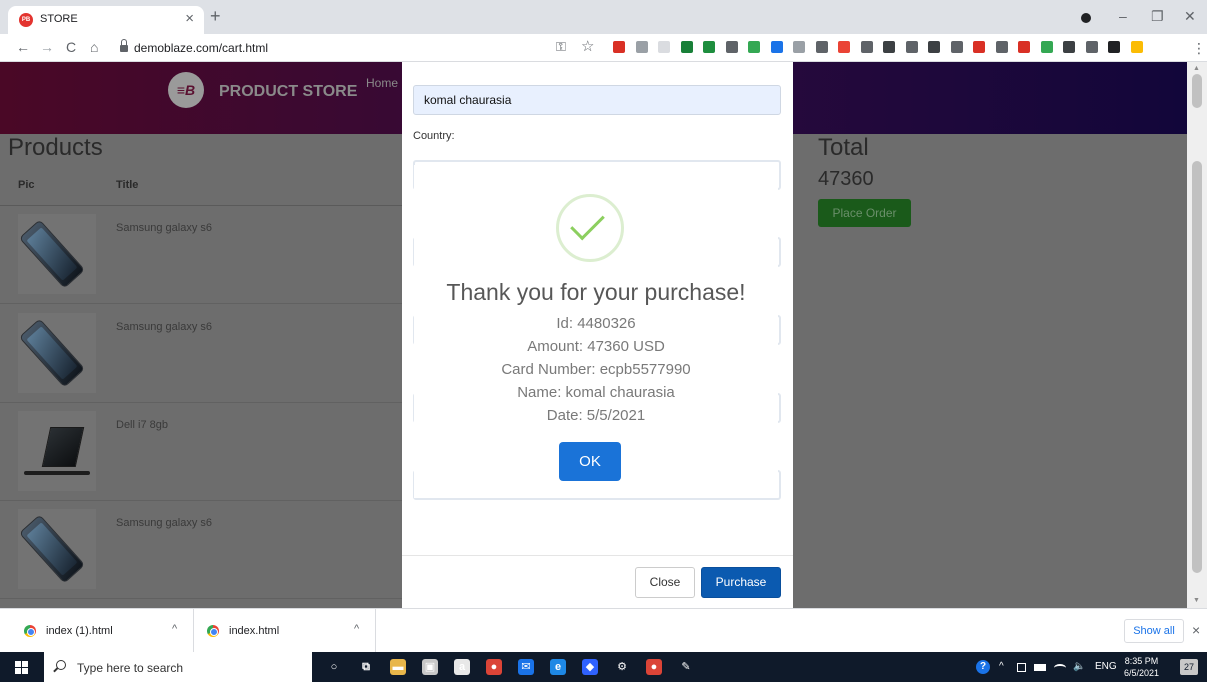 Image resolution: width=1207 pixels, height=682 pixels. I want to click on browser-tab-bar: PB STORE × + – ❐ ✕, so click(603, 17).